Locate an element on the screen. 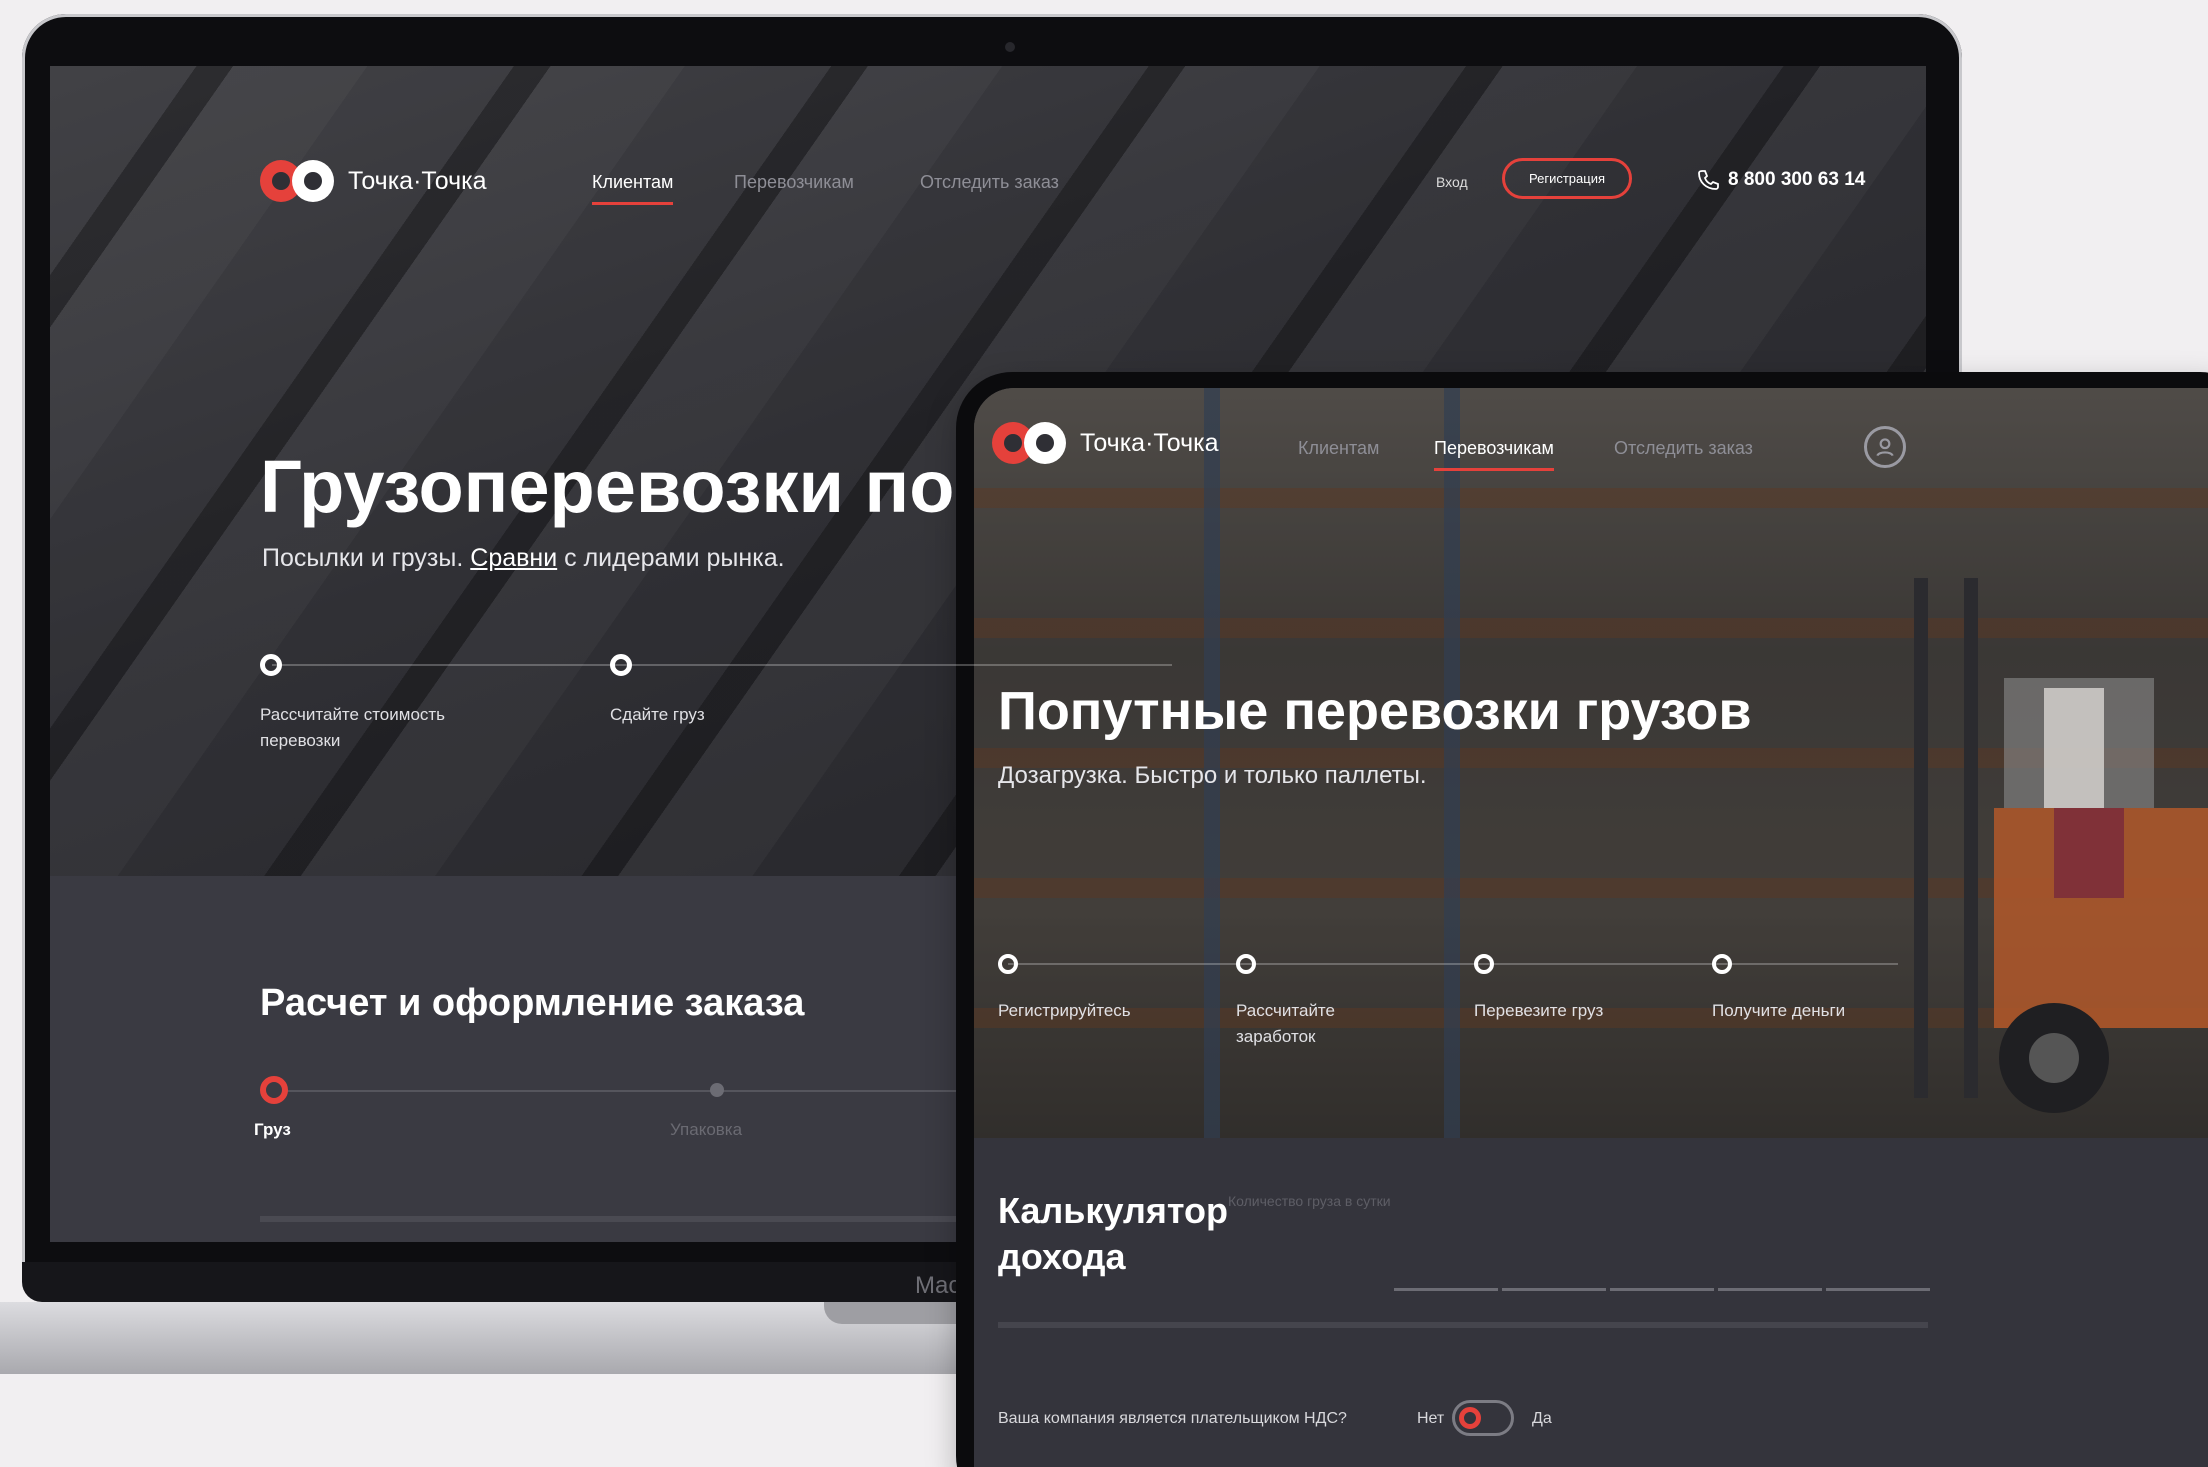  forklift-image is located at coordinates (2061, 845).